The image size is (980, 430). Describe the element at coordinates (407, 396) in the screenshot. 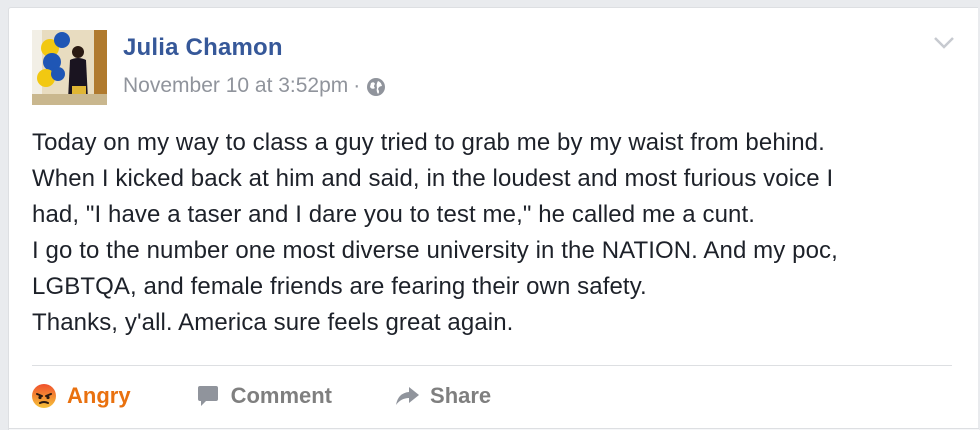

I see `share-icon` at that location.